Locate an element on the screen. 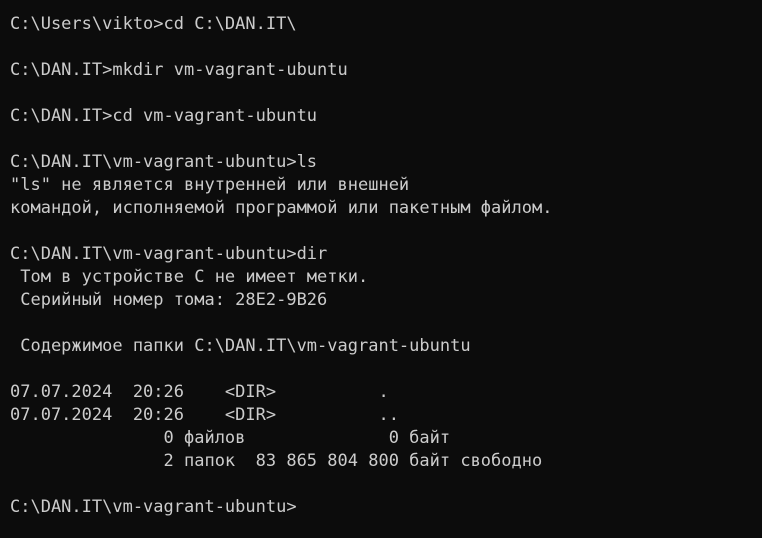 The image size is (762, 538). terminal-line: C:\DAN.IT\vm-vagrant-ubuntu>dir is located at coordinates (169, 254).